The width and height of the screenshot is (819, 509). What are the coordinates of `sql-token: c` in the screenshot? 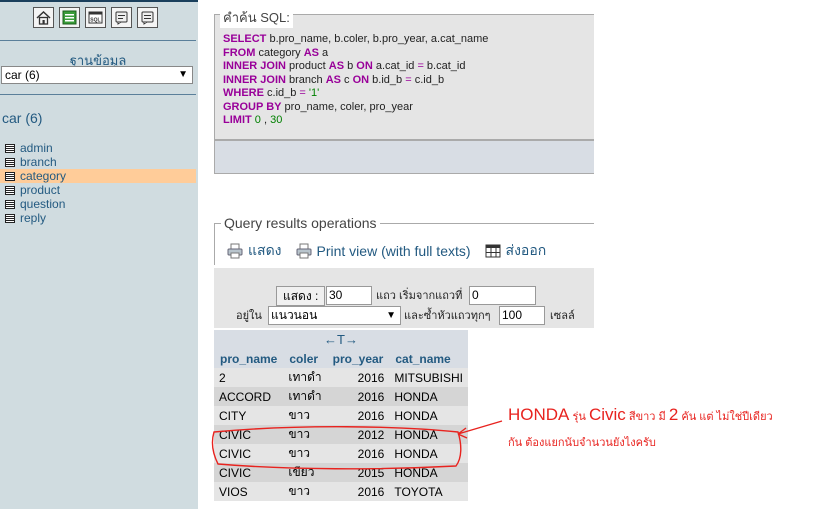 It's located at (347, 79).